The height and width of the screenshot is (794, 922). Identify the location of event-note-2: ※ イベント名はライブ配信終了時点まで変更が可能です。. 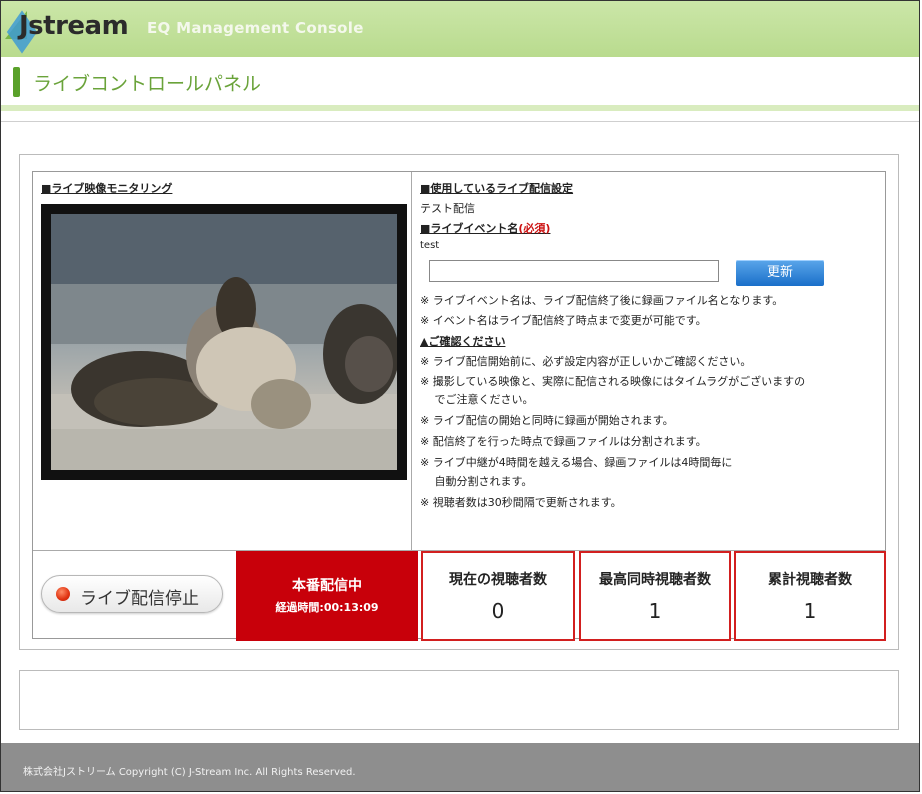
(563, 320).